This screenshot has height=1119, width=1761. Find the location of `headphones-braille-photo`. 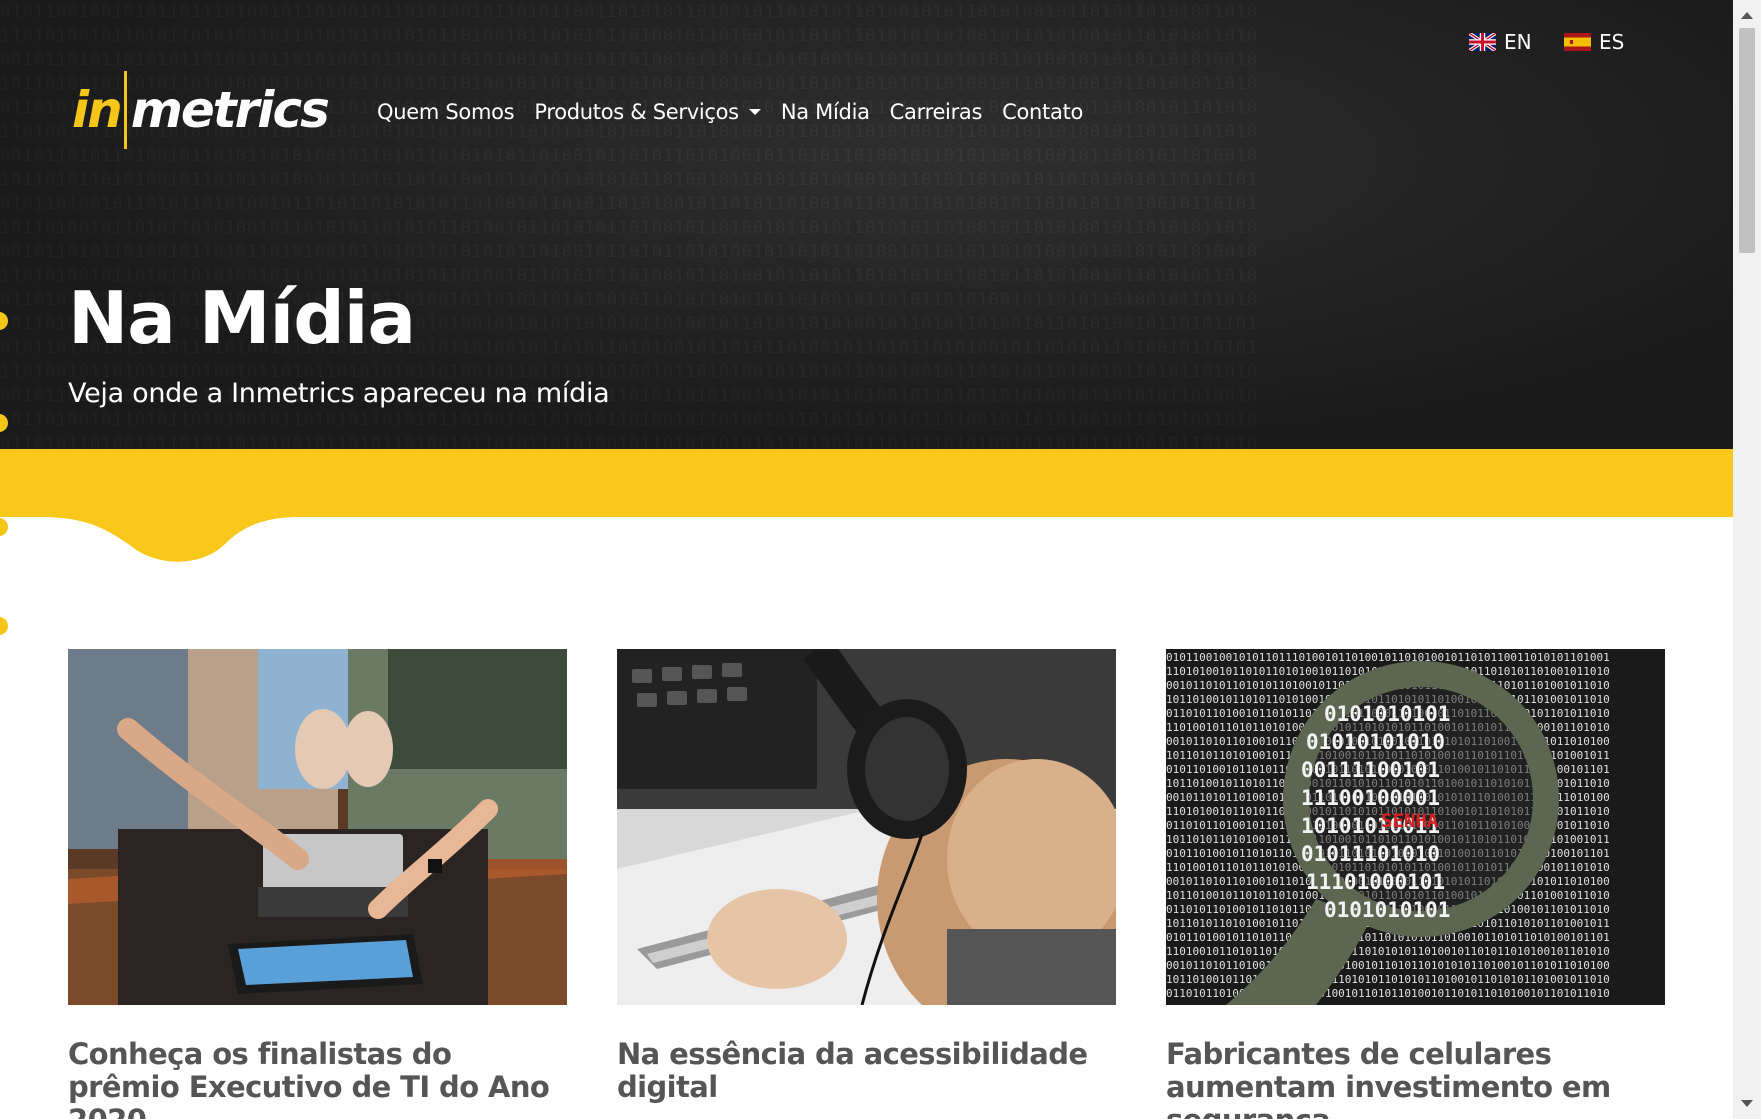

headphones-braille-photo is located at coordinates (866, 827).